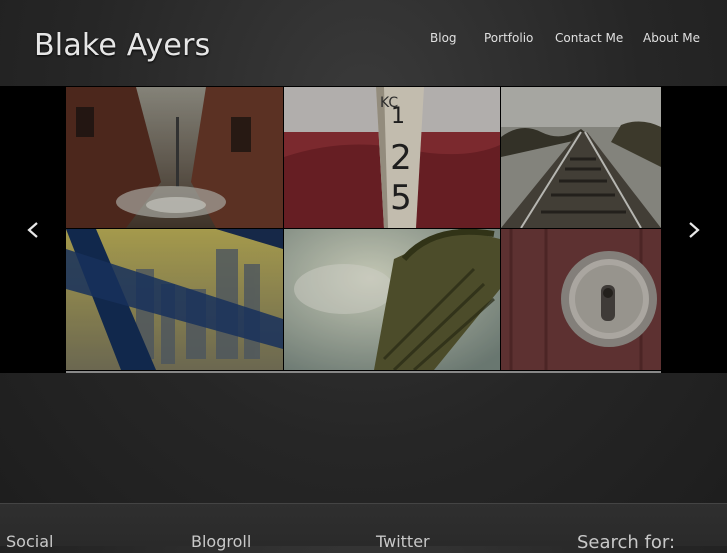 The image size is (727, 553). What do you see at coordinates (392, 157) in the screenshot?
I see `photo-kc-post: 1 2 5 KC` at bounding box center [392, 157].